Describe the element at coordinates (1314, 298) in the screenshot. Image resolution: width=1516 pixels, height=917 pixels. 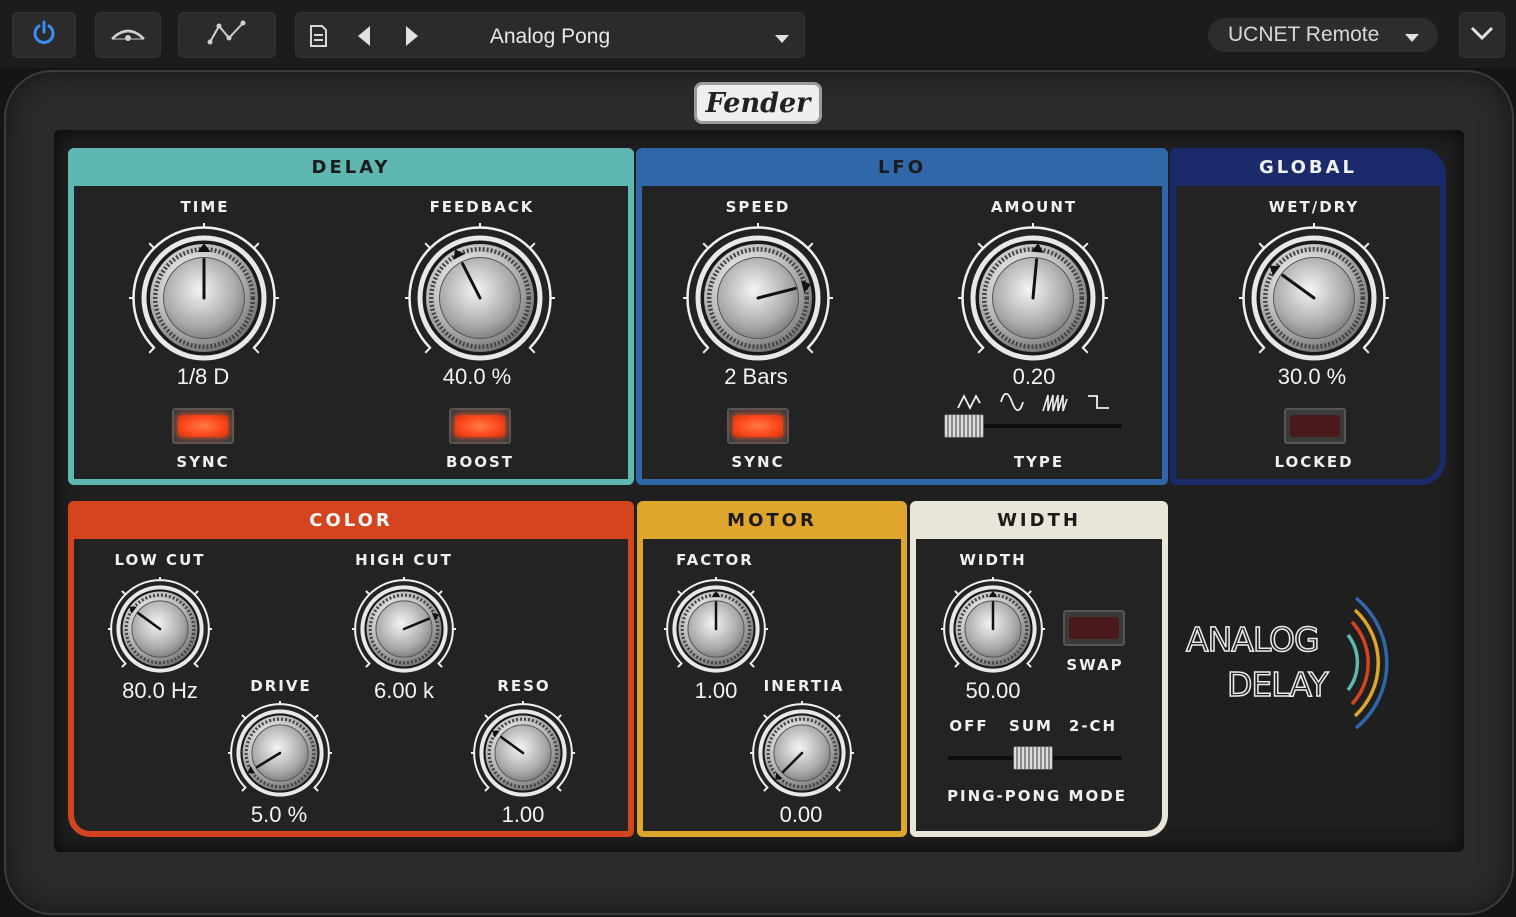
I see `wet-dry-knob` at that location.